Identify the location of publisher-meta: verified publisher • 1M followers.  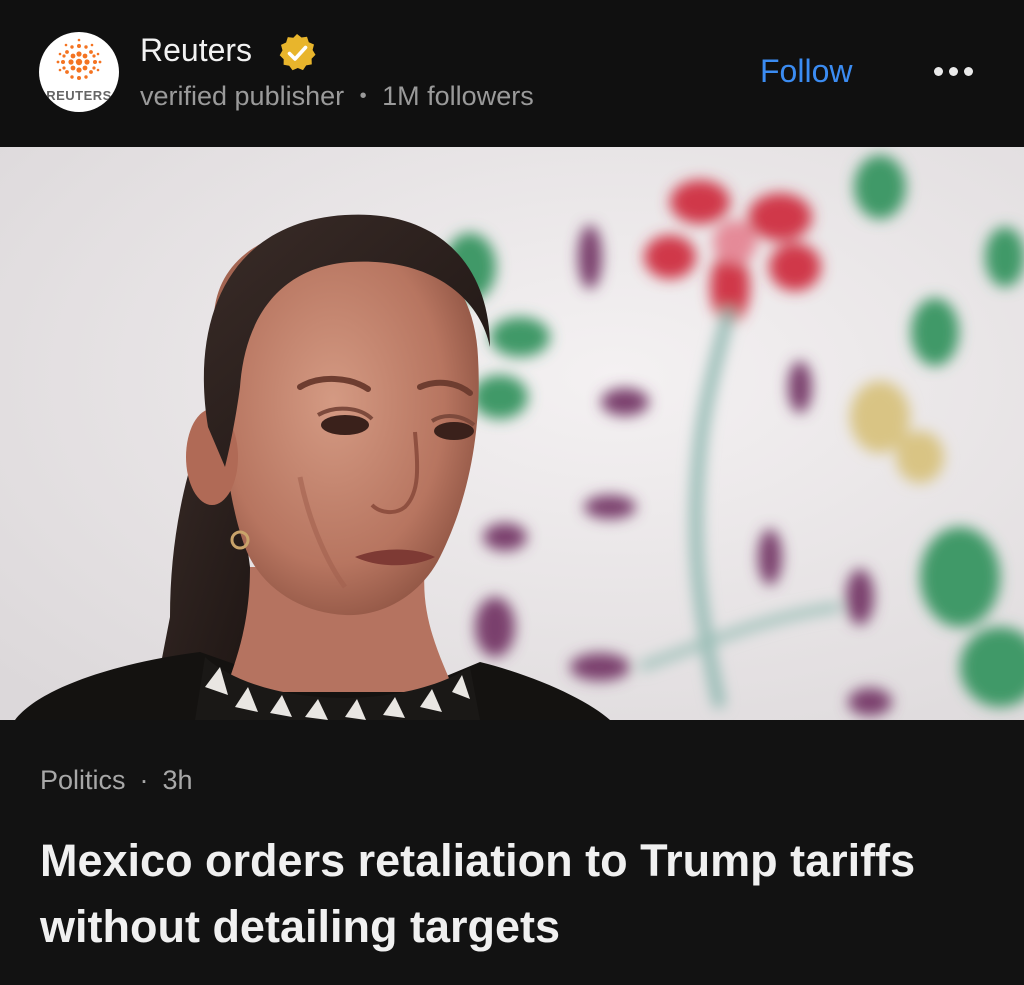
(337, 96).